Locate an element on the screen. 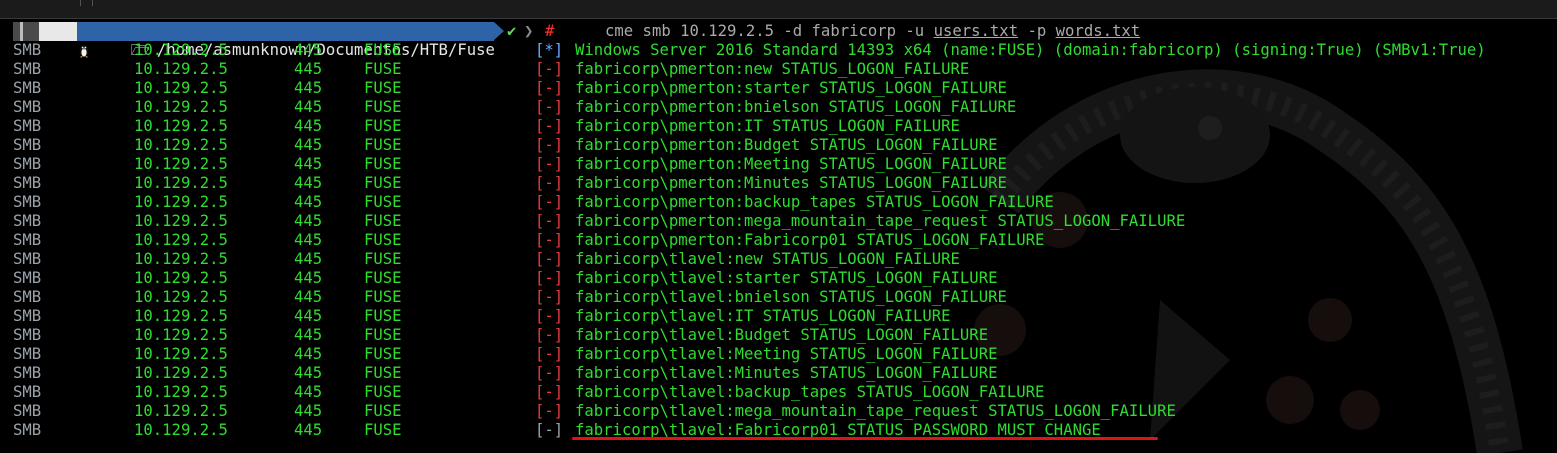 Image resolution: width=1557 pixels, height=453 pixels. command-part-3: -p is located at coordinates (1037, 31).